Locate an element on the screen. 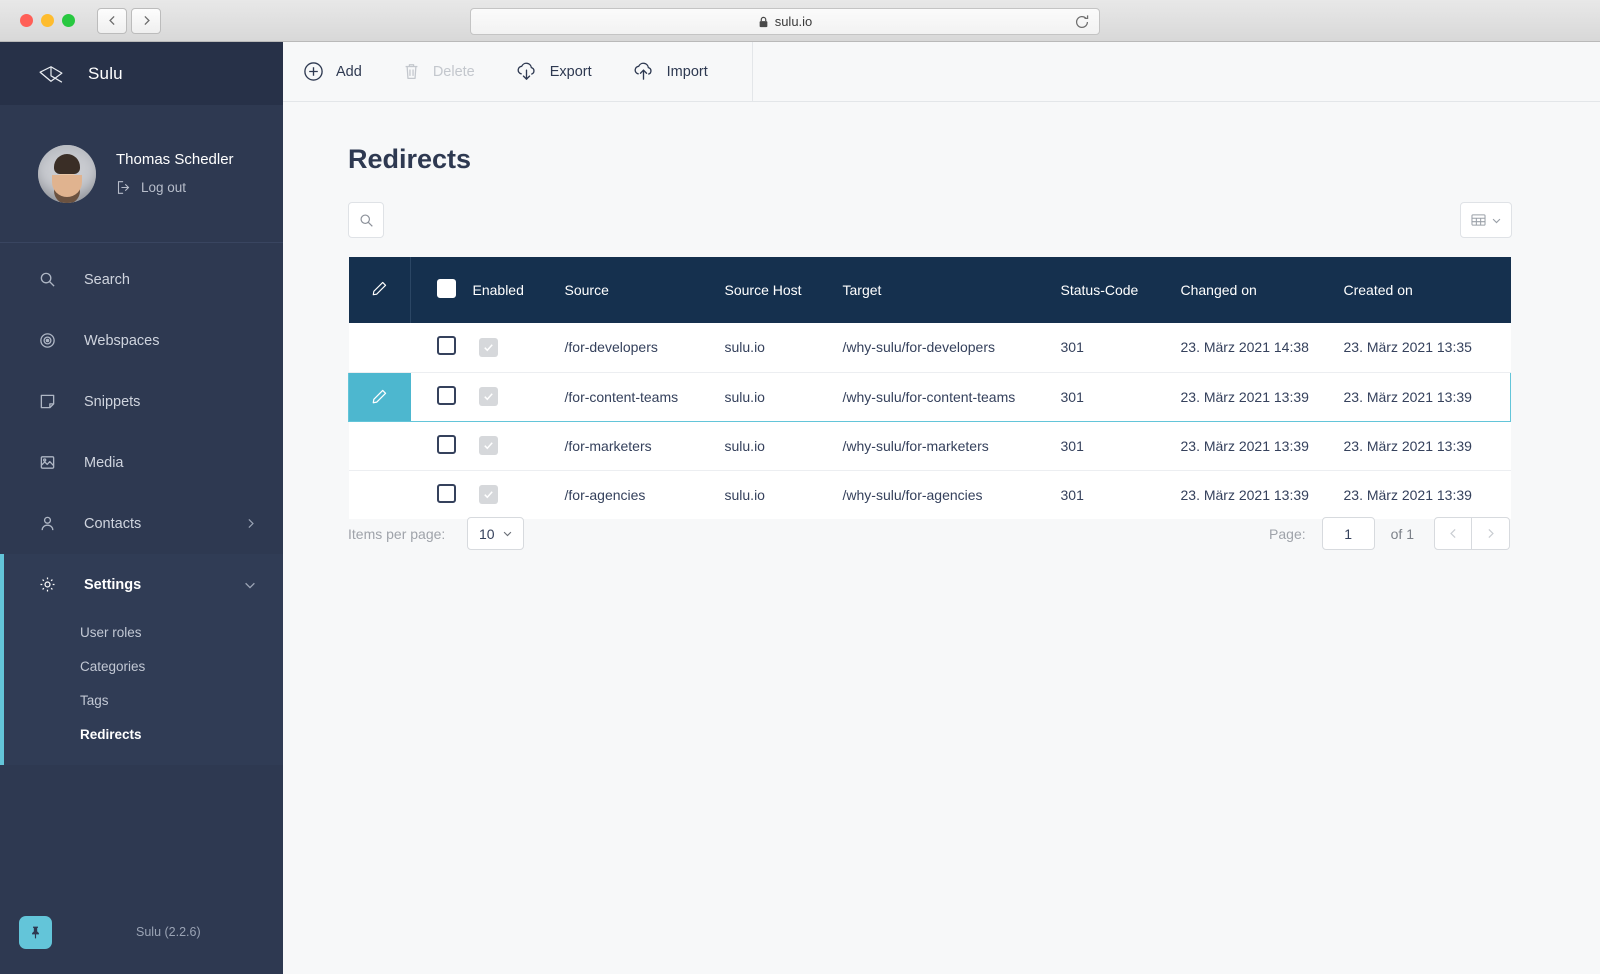  sidebar-item-contacts: Contacts is located at coordinates (141, 523).